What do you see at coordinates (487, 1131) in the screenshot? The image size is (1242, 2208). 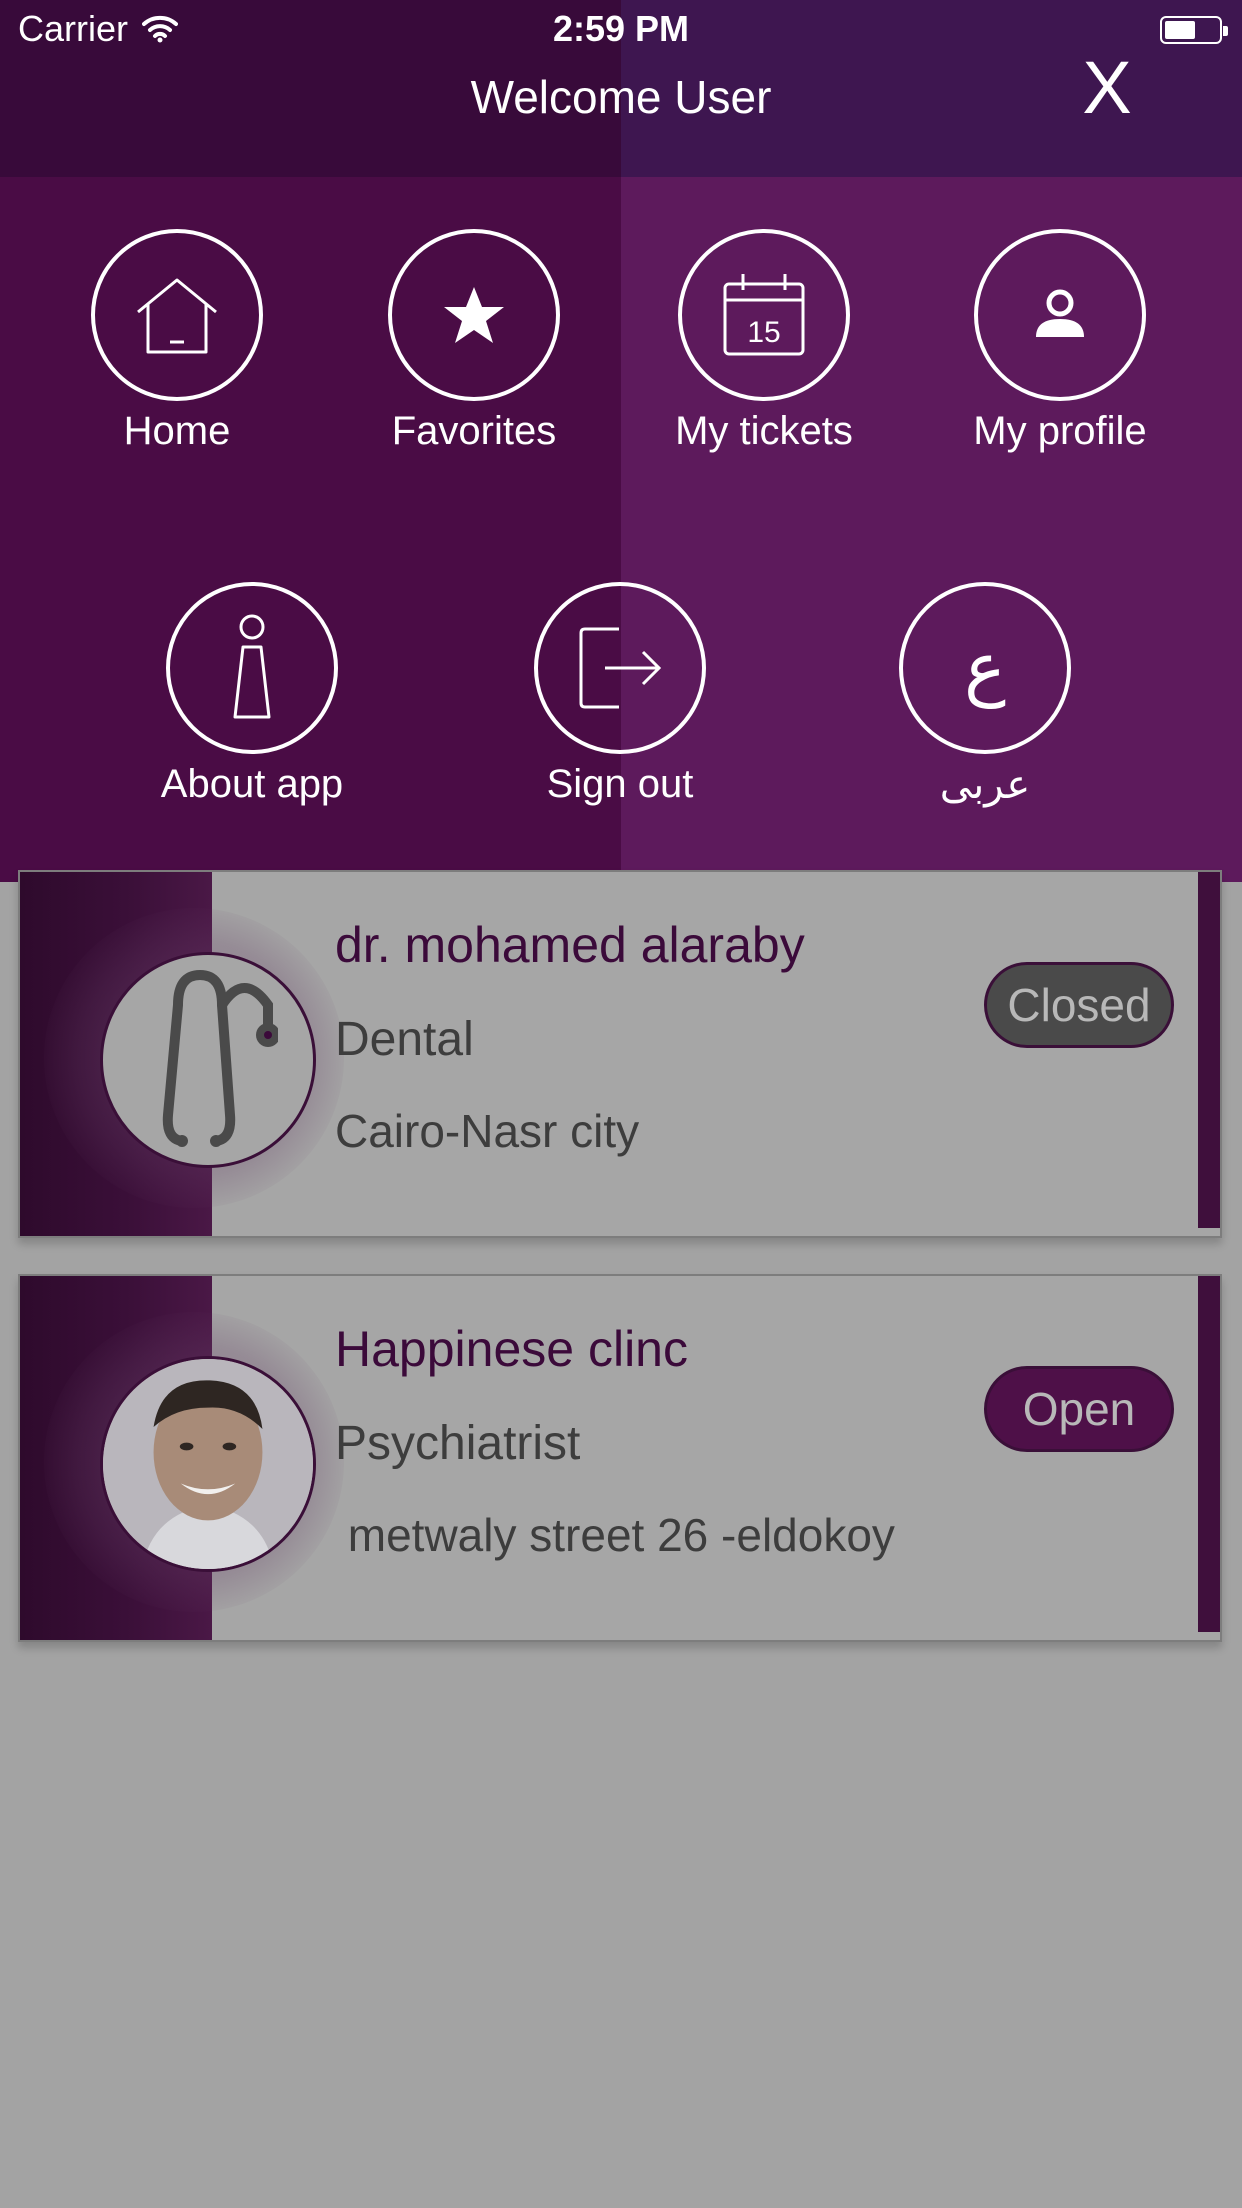 I see `doctor-address: Cairo-Nasr city` at bounding box center [487, 1131].